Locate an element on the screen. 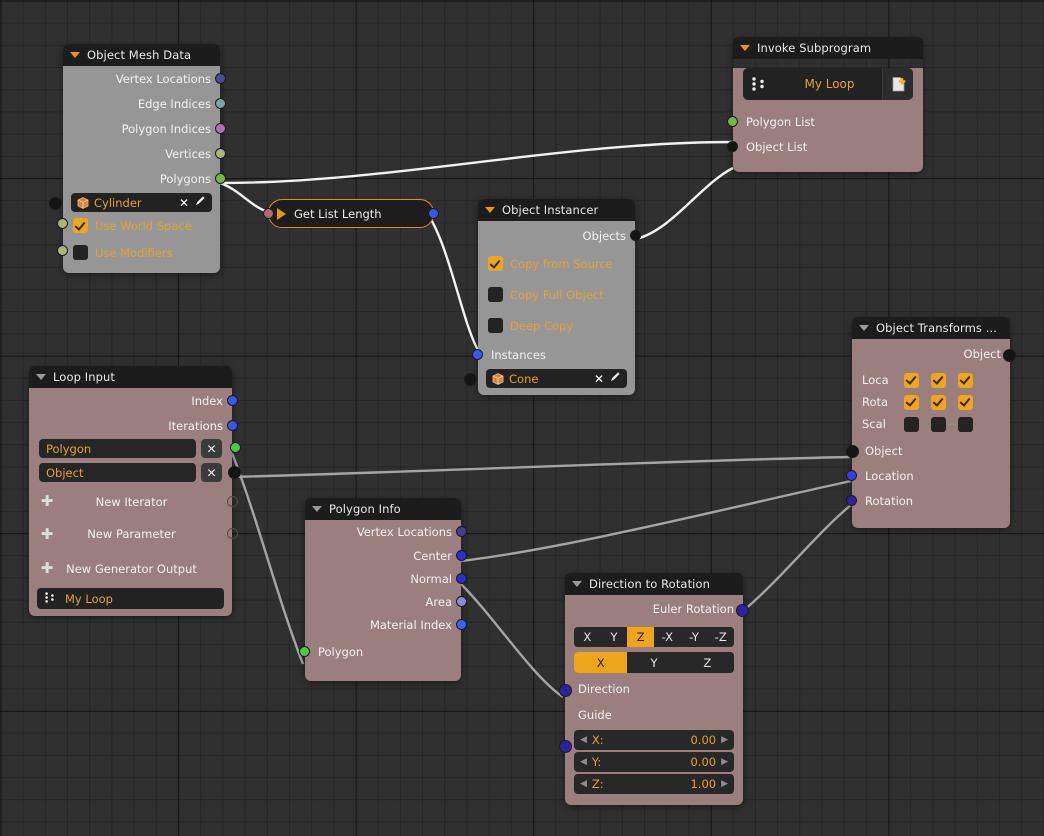 The height and width of the screenshot is (836, 1044). socket-polygons is located at coordinates (220, 178).